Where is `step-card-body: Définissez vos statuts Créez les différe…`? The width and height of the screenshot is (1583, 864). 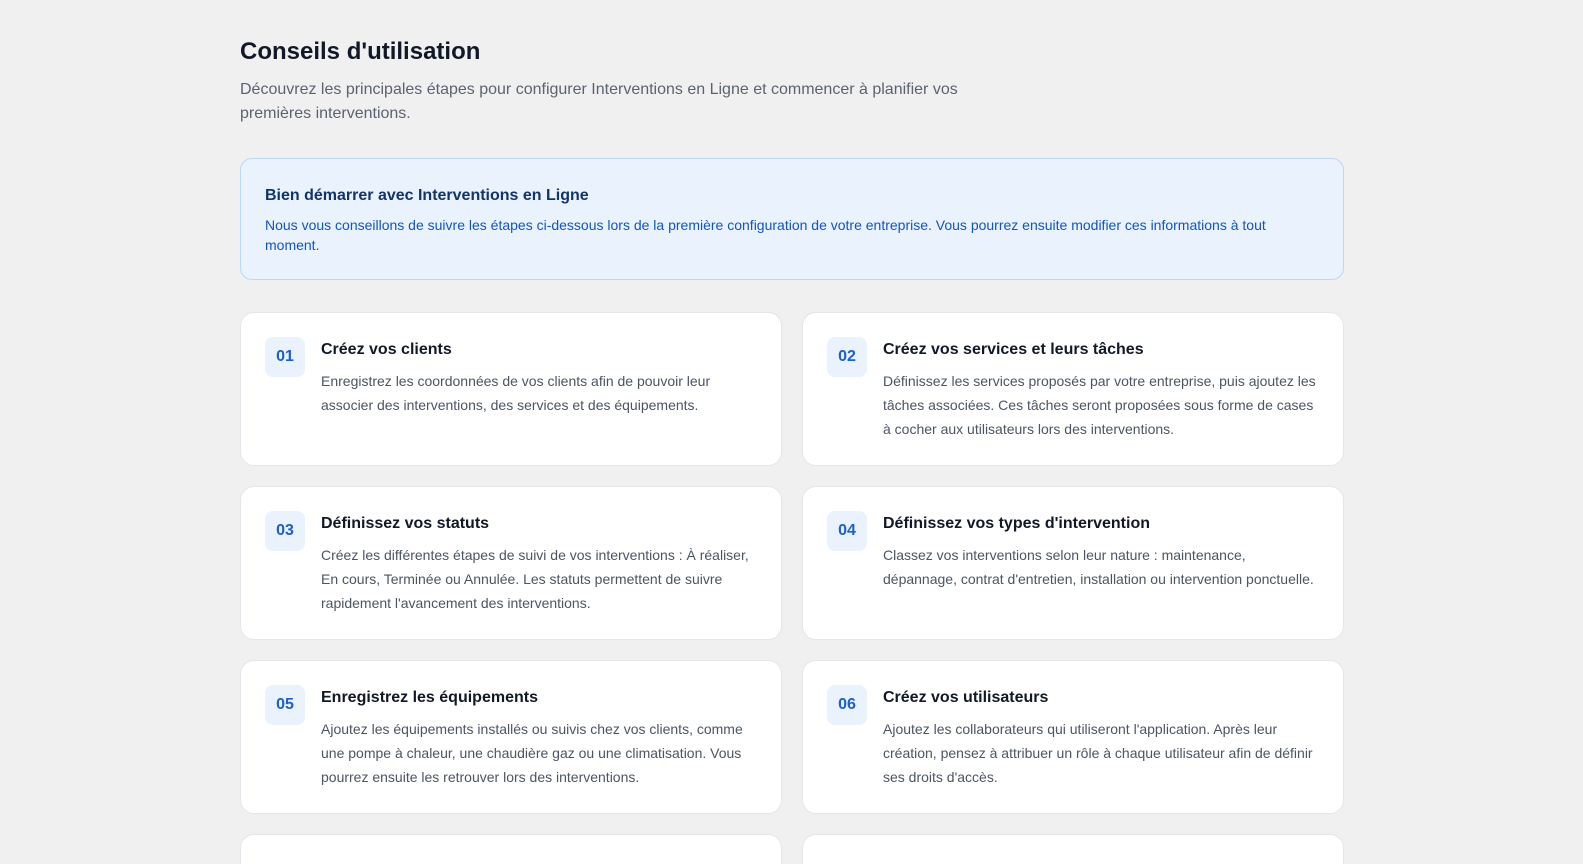
step-card-body: Définissez vos statuts Créez les différe… is located at coordinates (539, 563).